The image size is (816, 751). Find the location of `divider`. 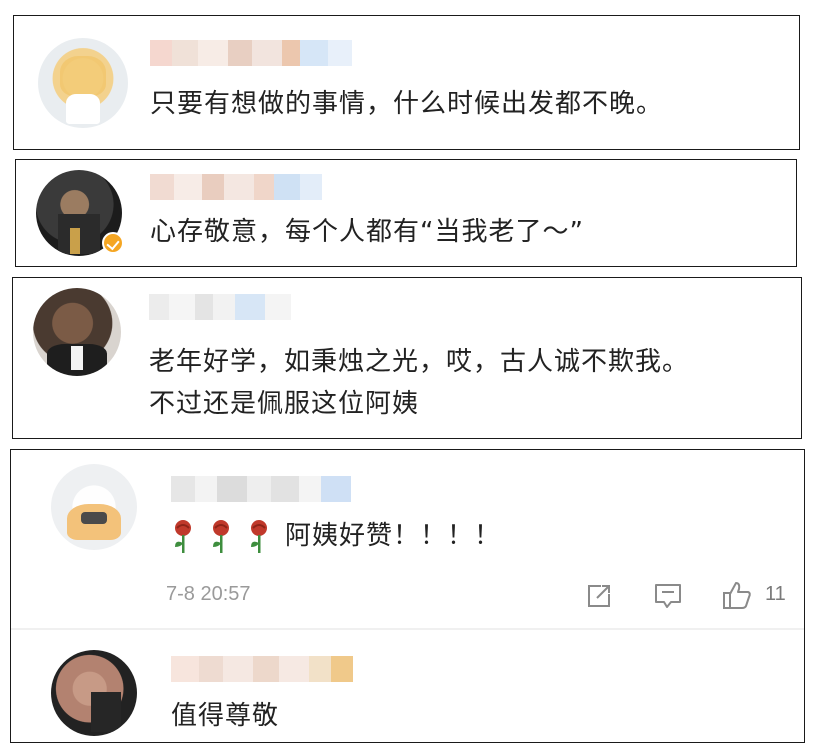

divider is located at coordinates (407, 629).